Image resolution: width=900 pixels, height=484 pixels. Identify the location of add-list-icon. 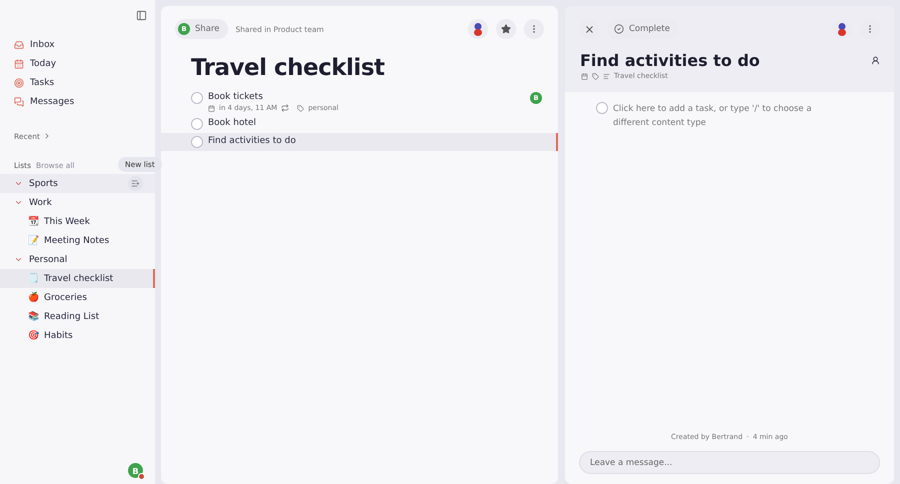
(135, 183).